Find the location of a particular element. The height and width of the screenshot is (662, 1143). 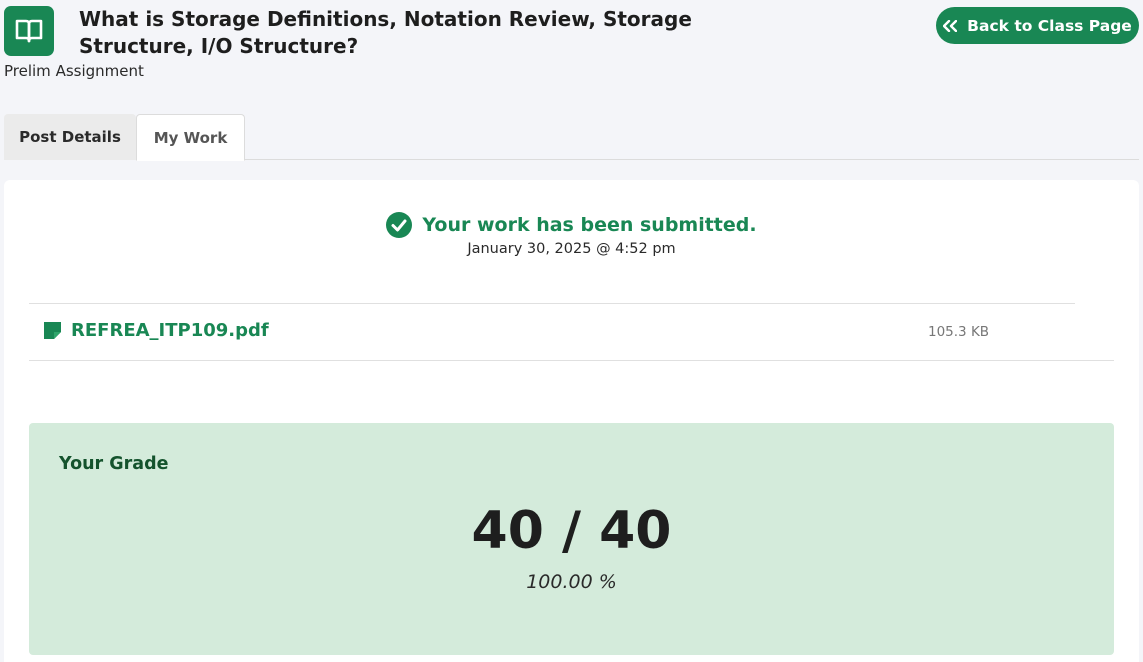

grade-percent: 100.00 % is located at coordinates (571, 582).